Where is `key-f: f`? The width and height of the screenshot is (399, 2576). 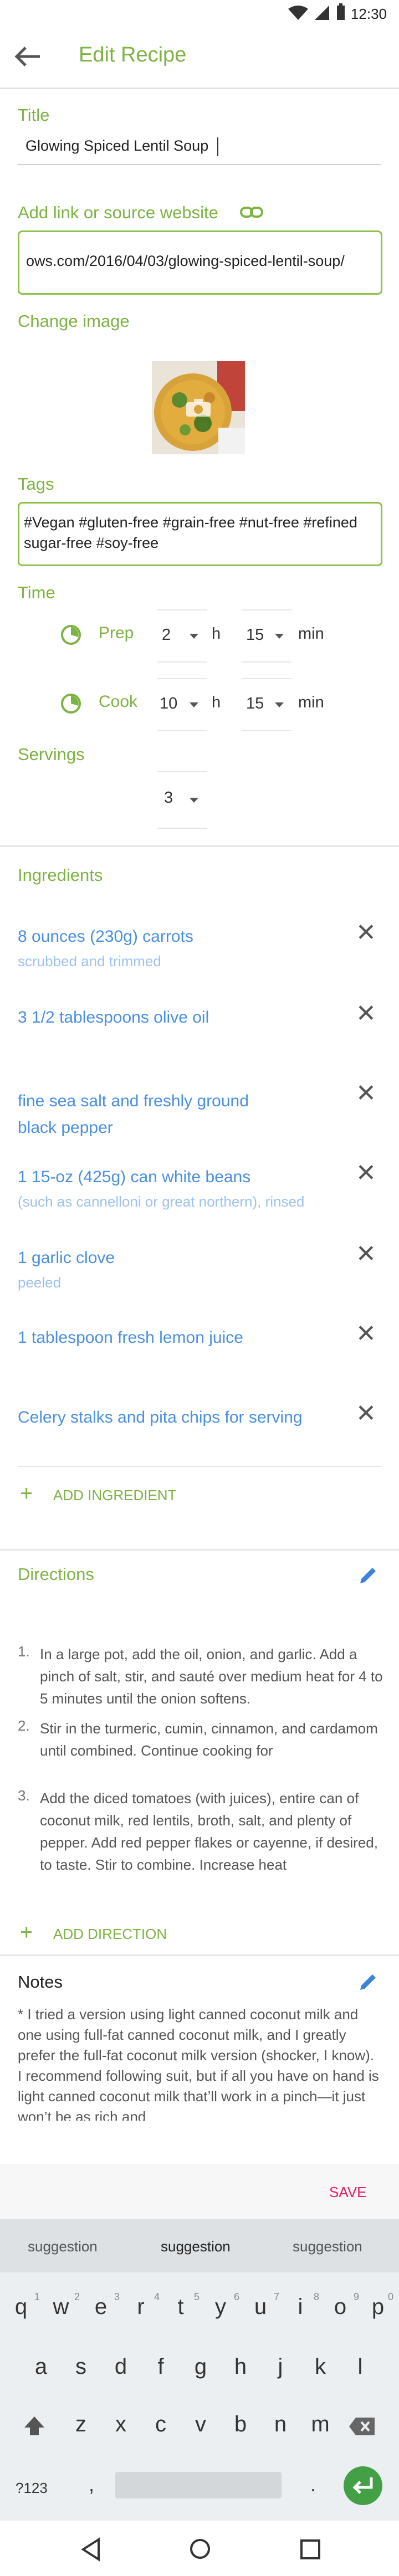 key-f: f is located at coordinates (160, 2366).